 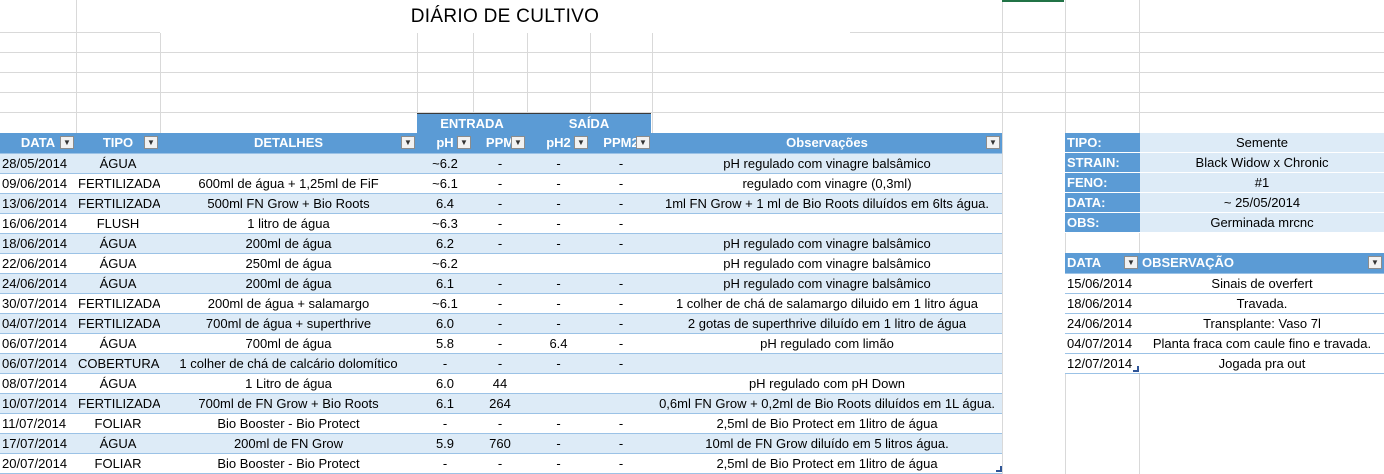 I want to click on table-cell: 04/07/2014, so click(x=38, y=323).